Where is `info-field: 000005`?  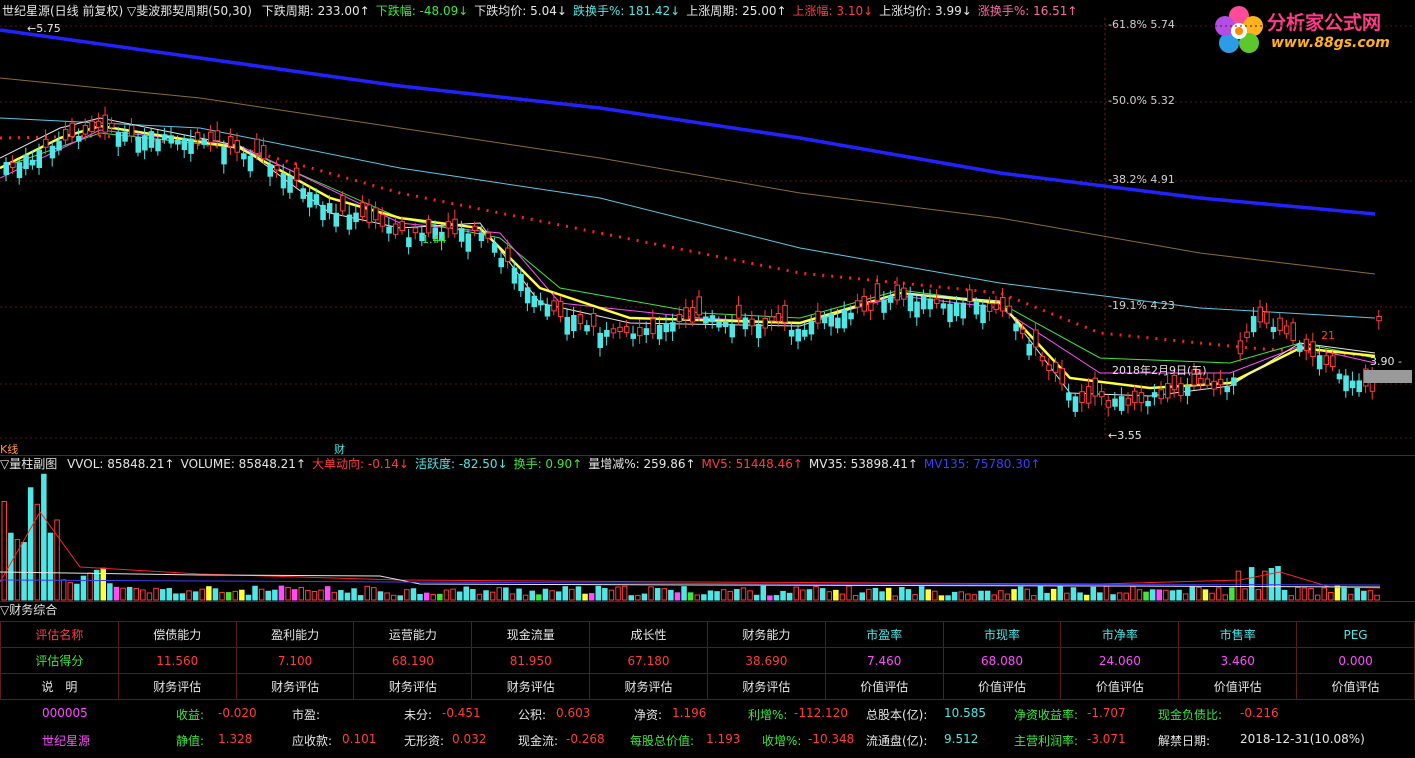
info-field: 000005 is located at coordinates (65, 713).